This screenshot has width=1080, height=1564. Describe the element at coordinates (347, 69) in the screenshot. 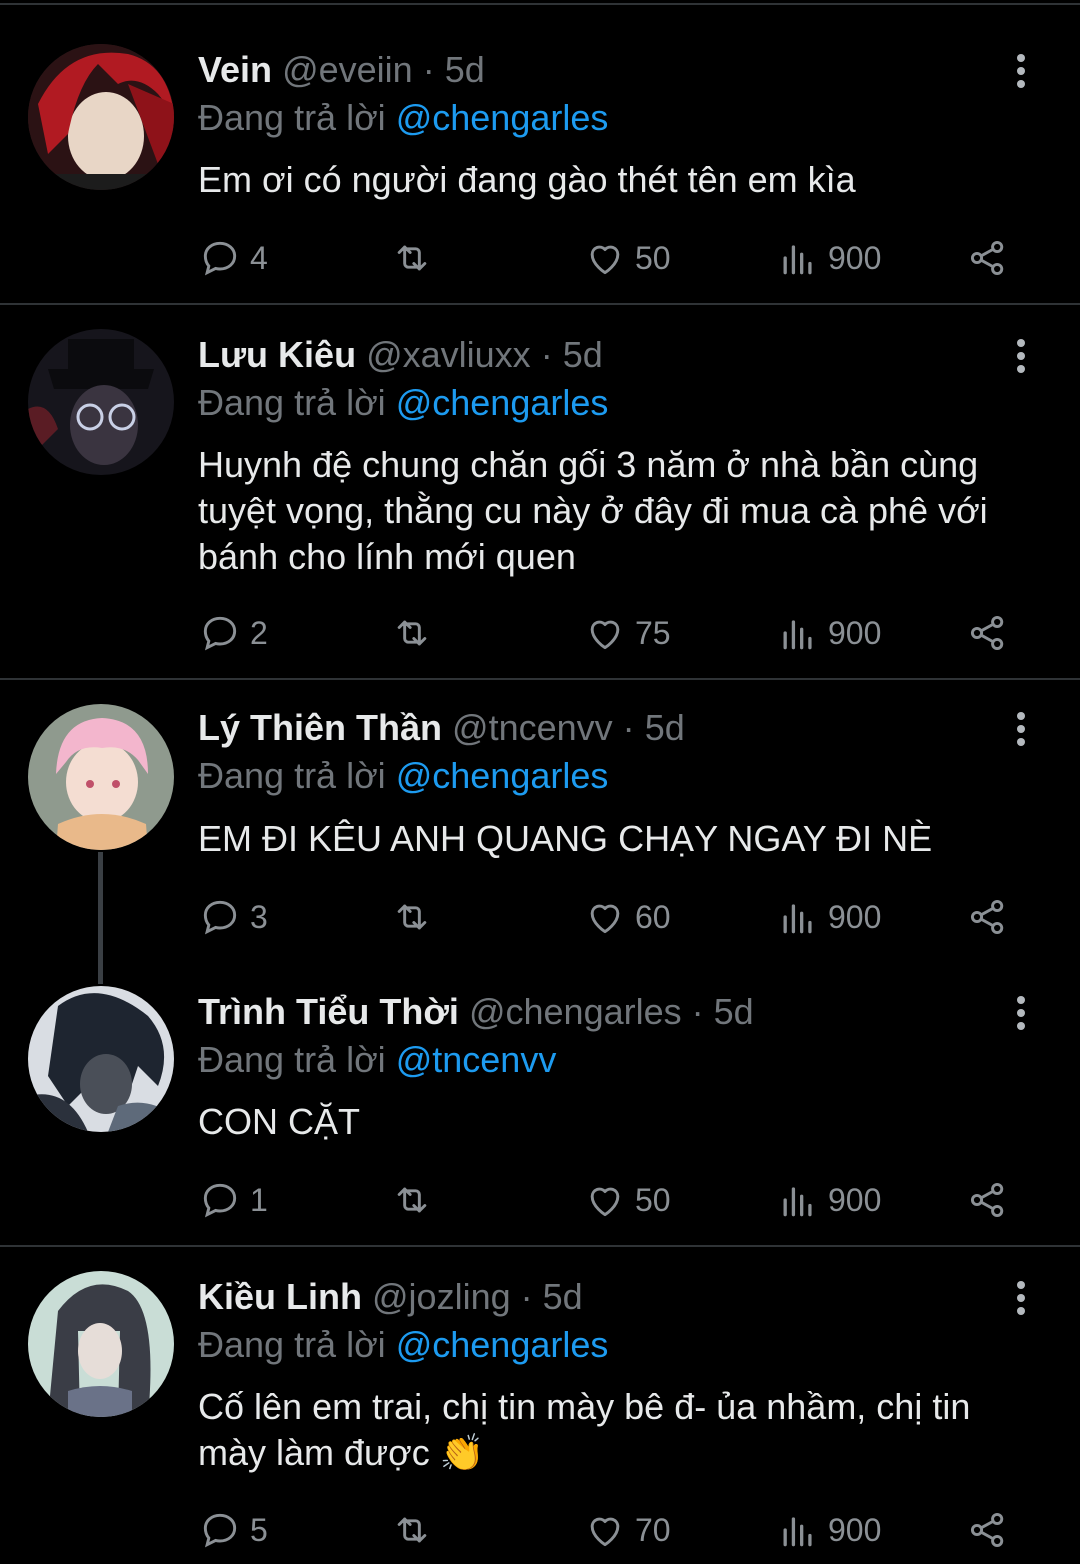

I see `user-handle: @eveiin` at that location.